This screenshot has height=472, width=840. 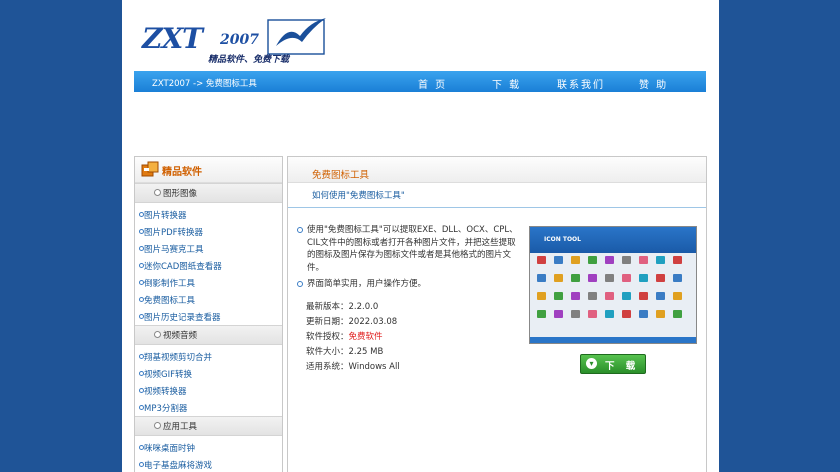 What do you see at coordinates (653, 83) in the screenshot?
I see `nav-sponsor: 赞 助` at bounding box center [653, 83].